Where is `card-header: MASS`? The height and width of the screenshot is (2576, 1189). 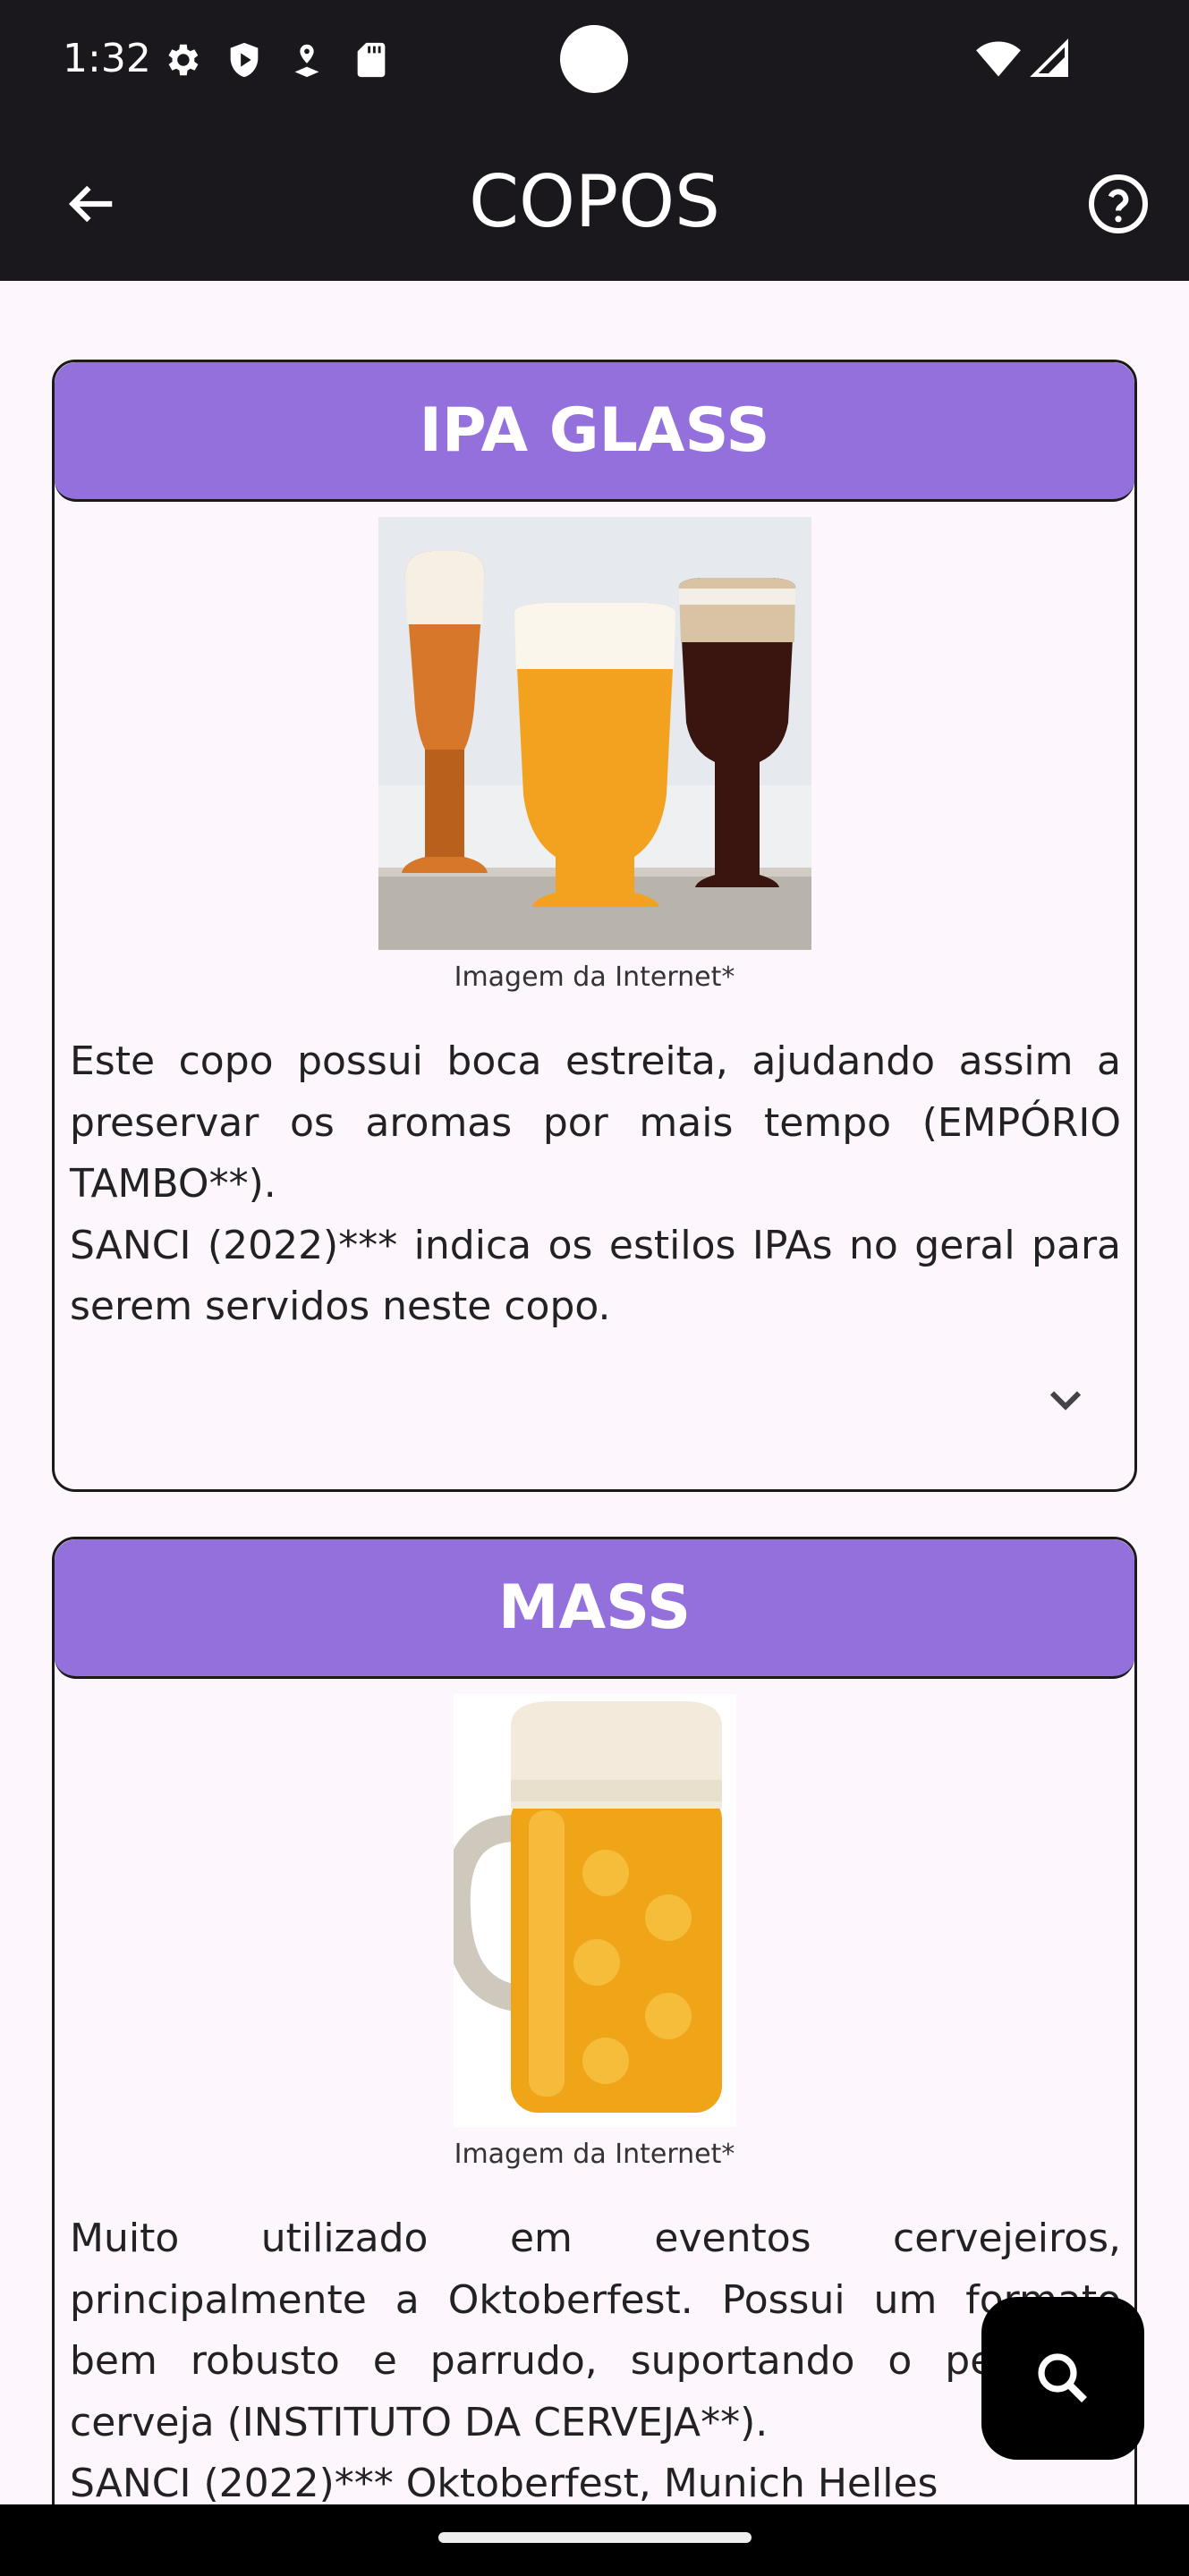 card-header: MASS is located at coordinates (594, 1609).